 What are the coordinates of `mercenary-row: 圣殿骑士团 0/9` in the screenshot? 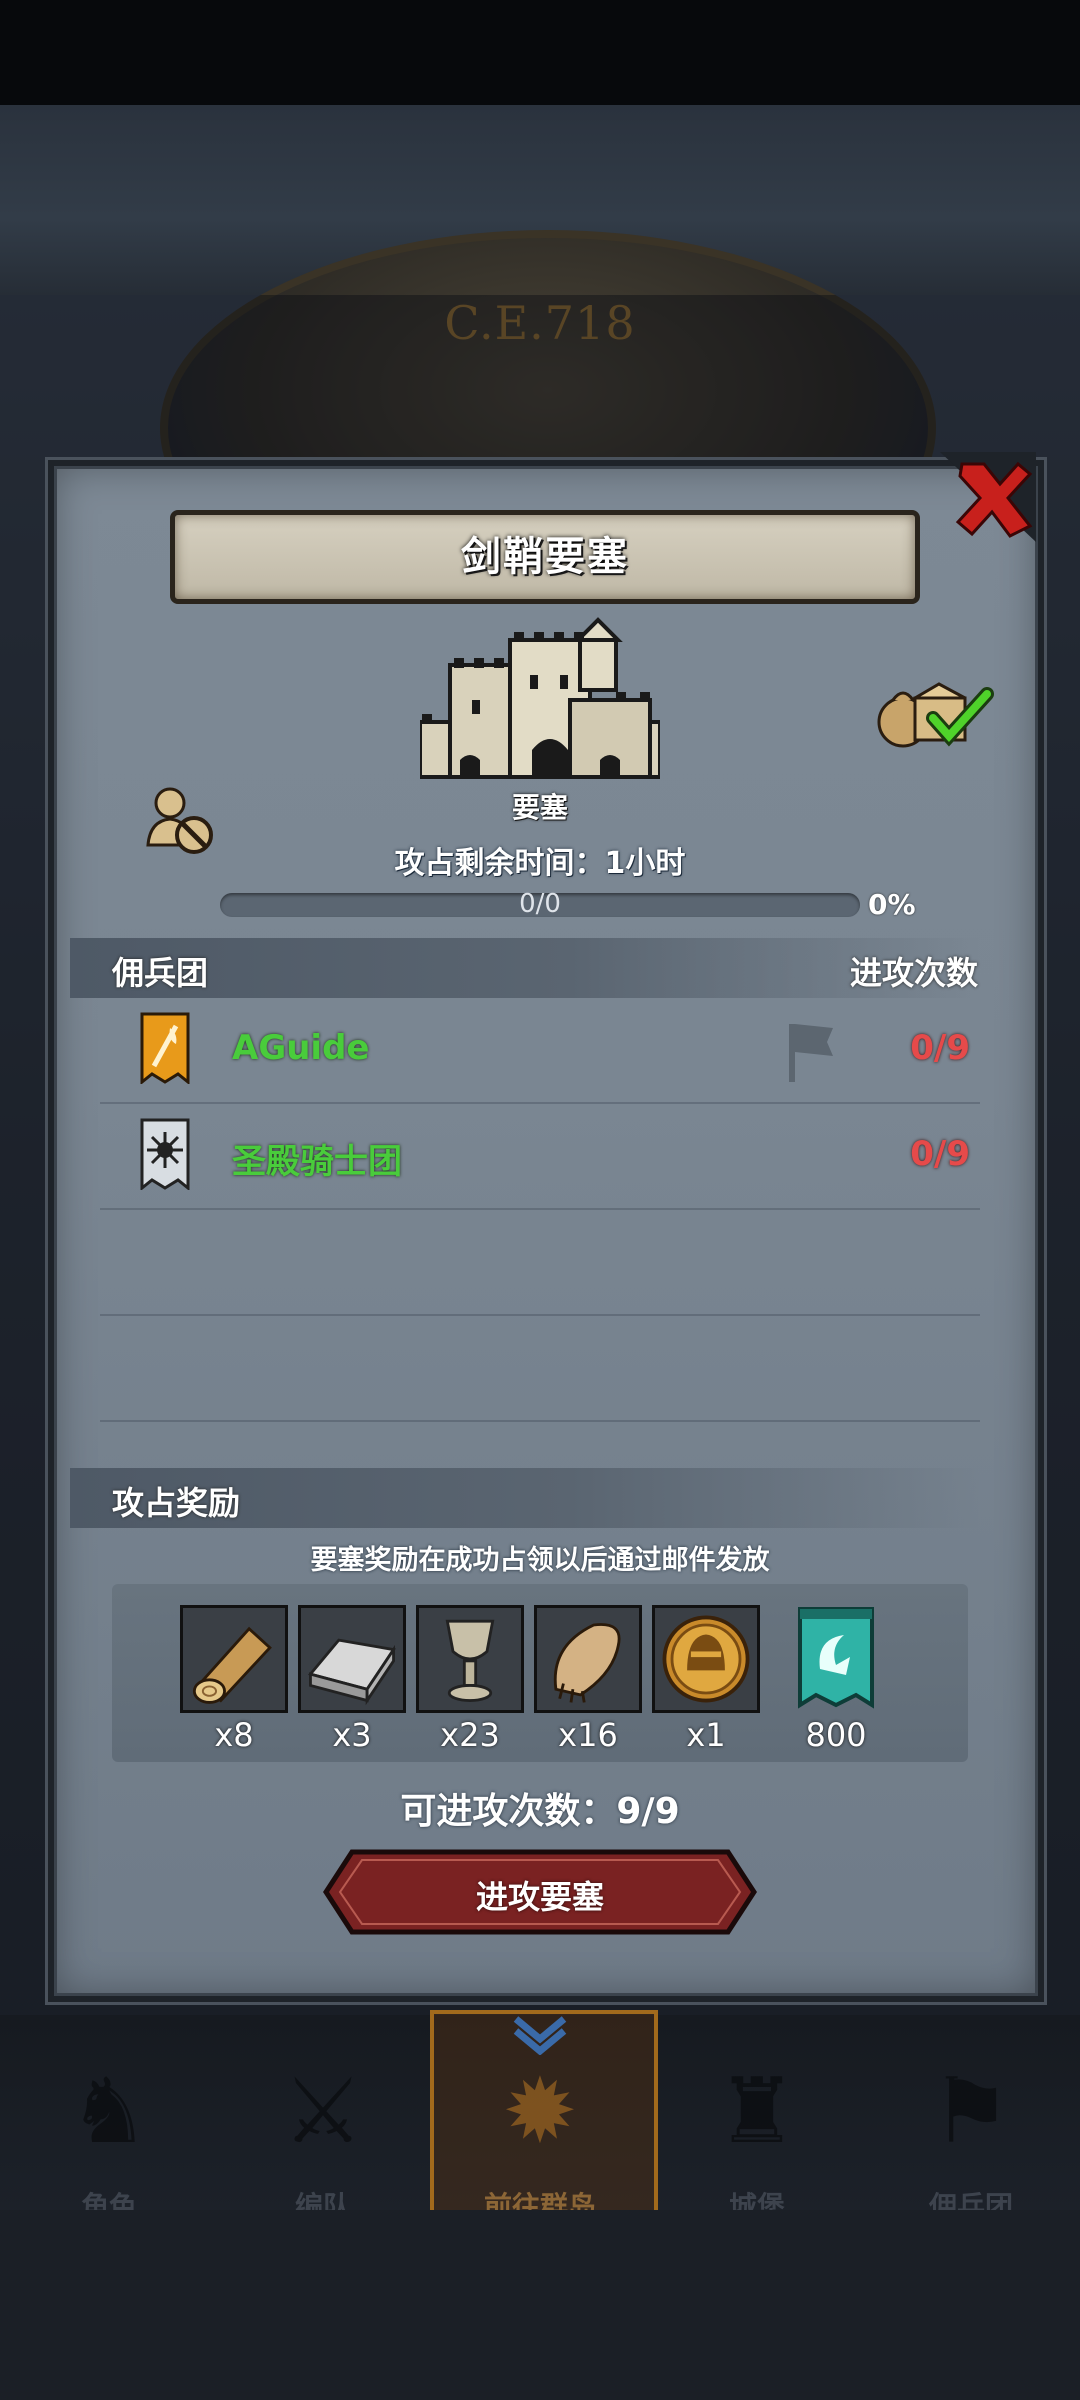 It's located at (540, 1157).